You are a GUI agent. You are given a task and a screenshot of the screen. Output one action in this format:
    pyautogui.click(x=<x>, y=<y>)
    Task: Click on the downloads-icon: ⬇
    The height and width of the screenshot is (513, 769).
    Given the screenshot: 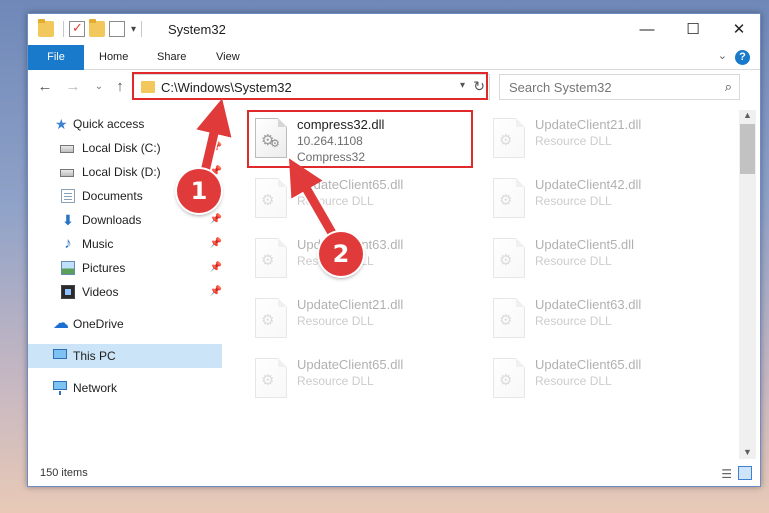 What is the action you would take?
    pyautogui.click(x=68, y=220)
    